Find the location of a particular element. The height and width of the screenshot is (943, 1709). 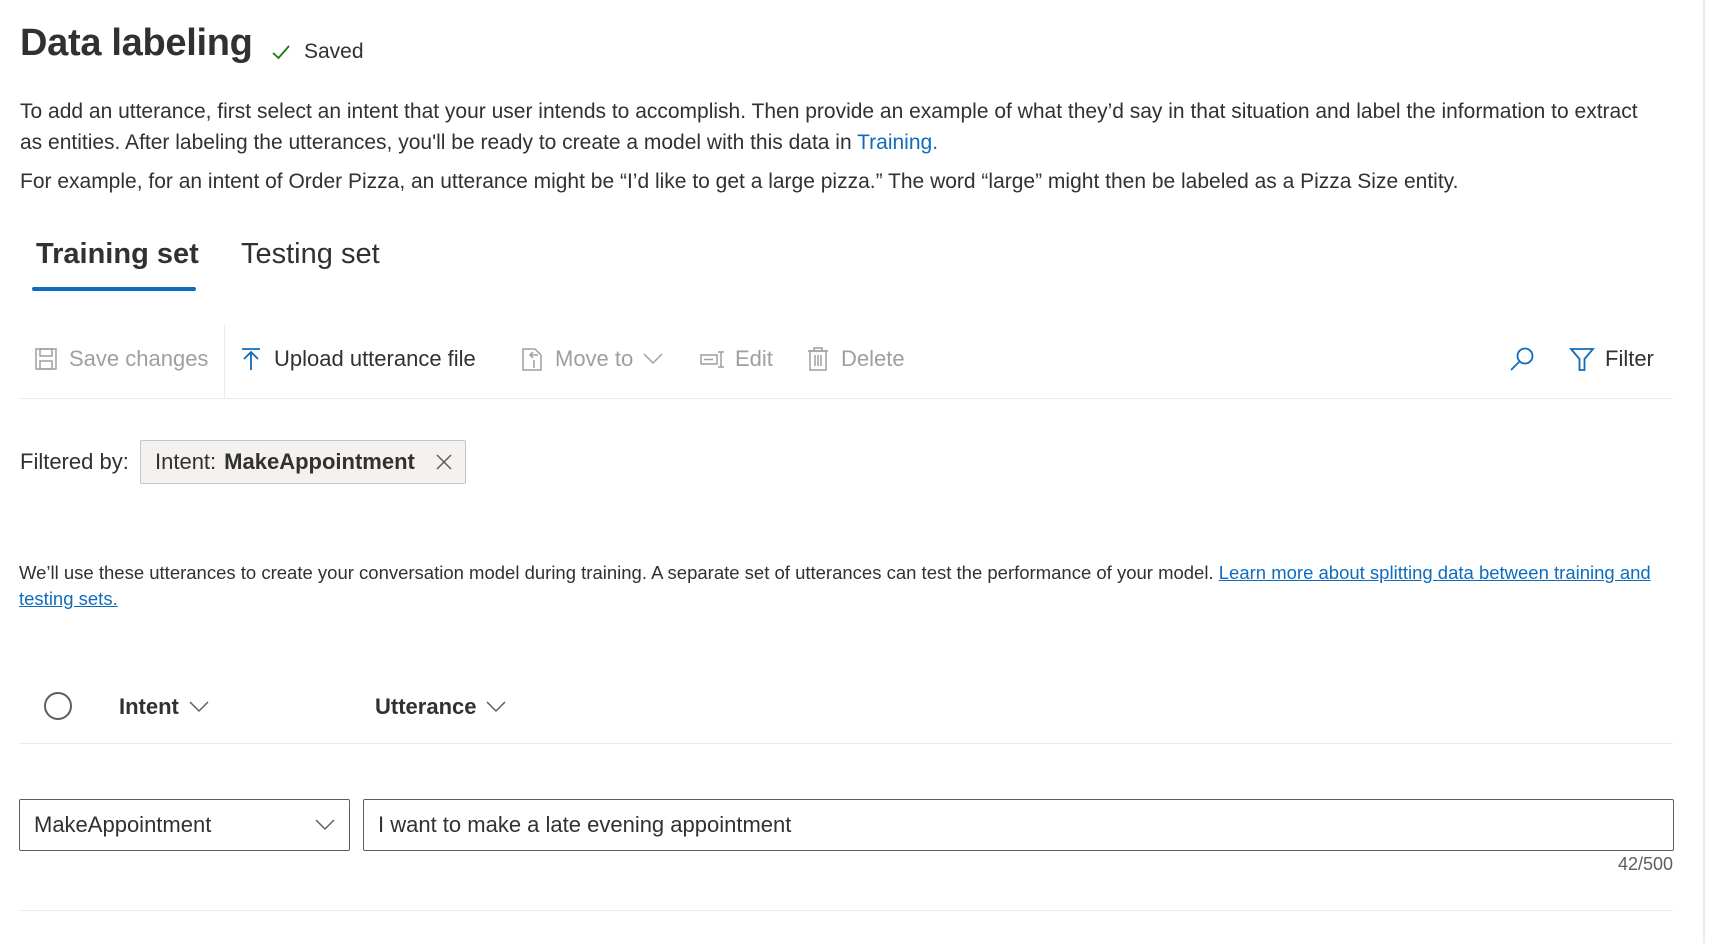

checkmark-icon is located at coordinates (281, 52).